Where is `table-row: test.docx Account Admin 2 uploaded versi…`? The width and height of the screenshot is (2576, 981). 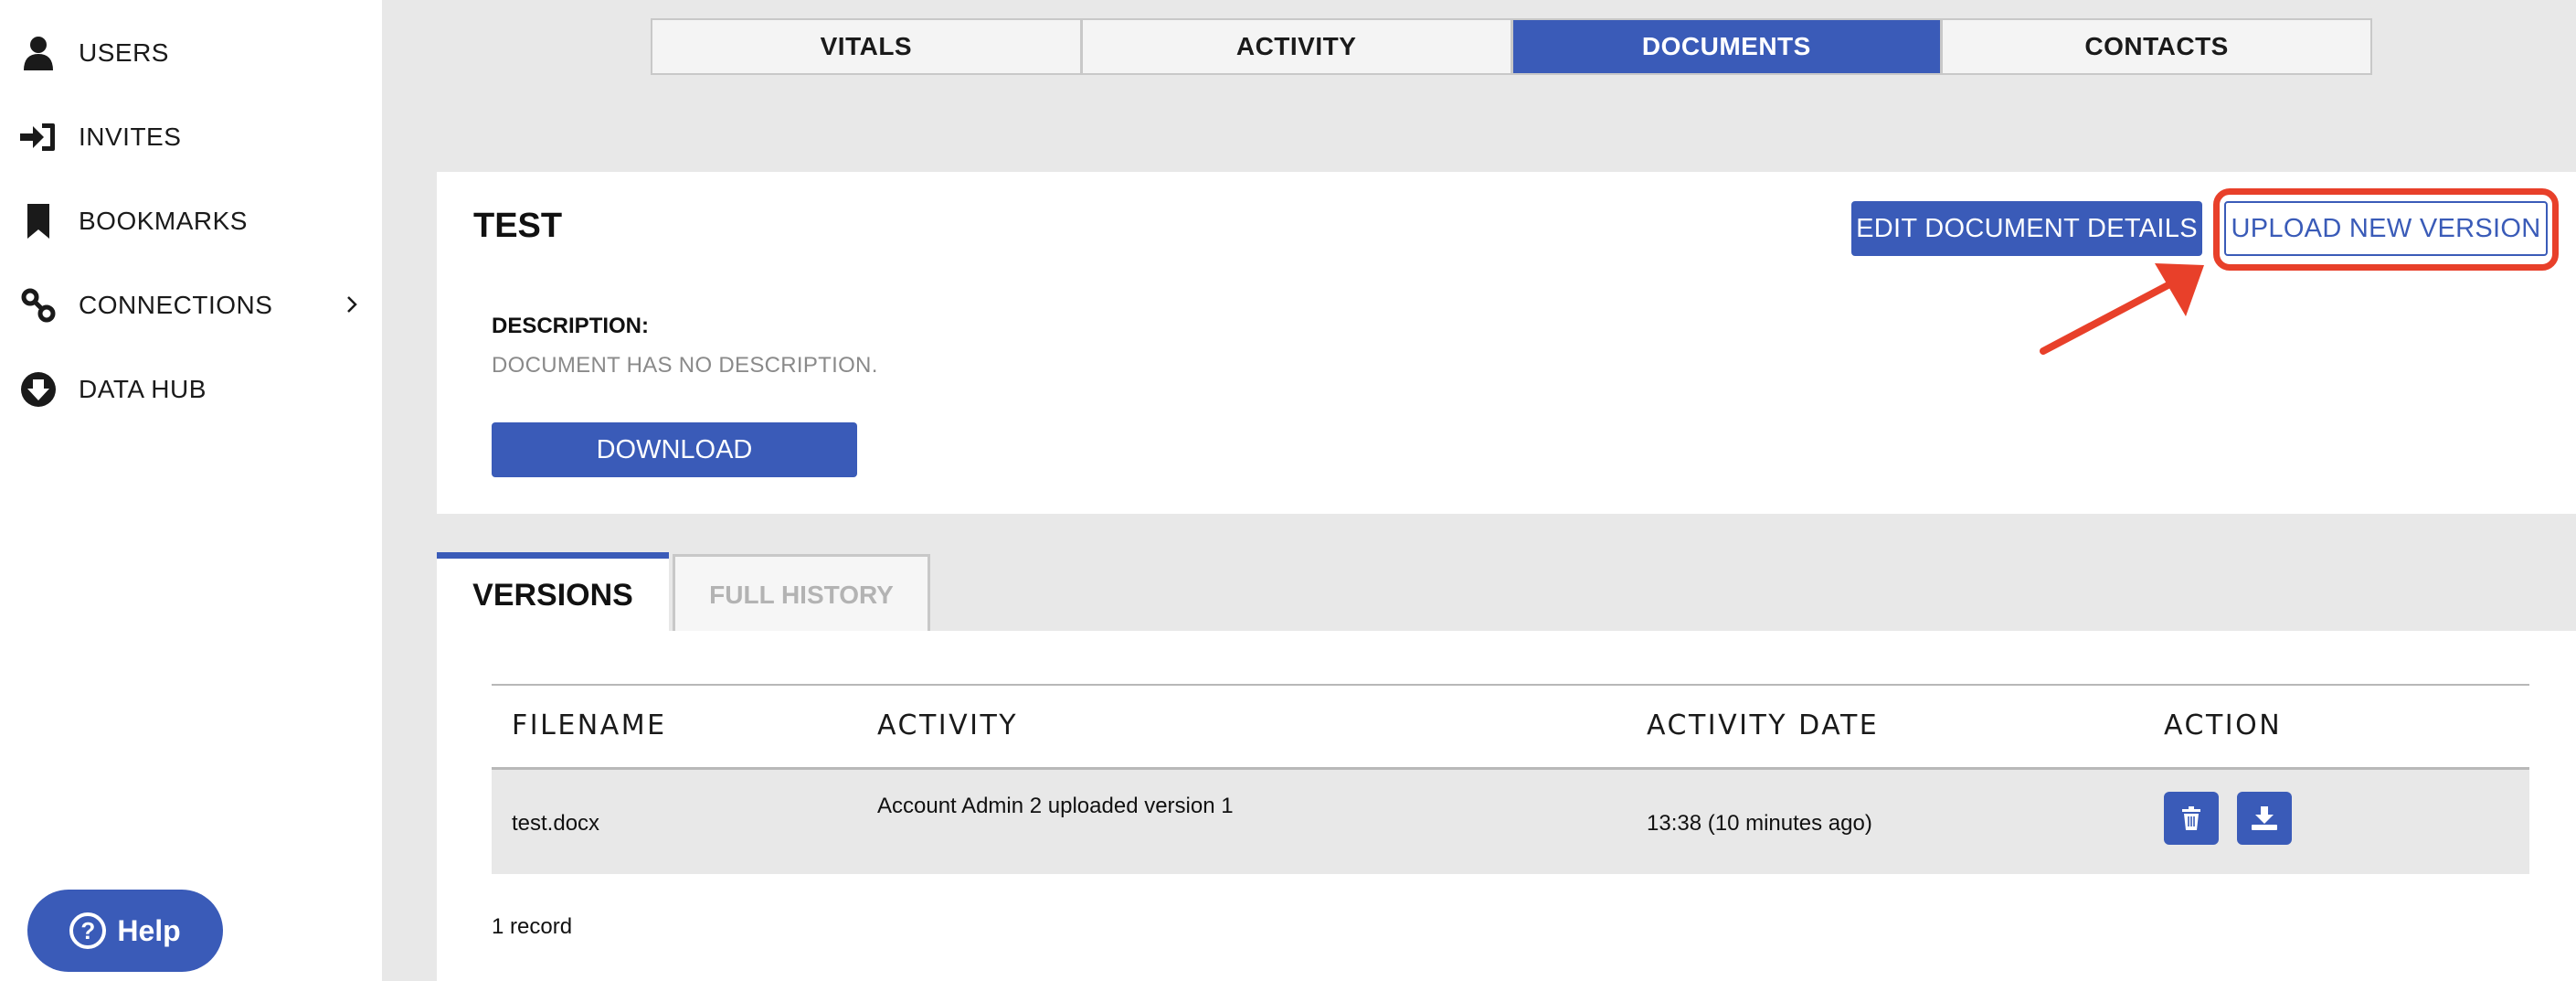 table-row: test.docx Account Admin 2 uploaded versi… is located at coordinates (1510, 822).